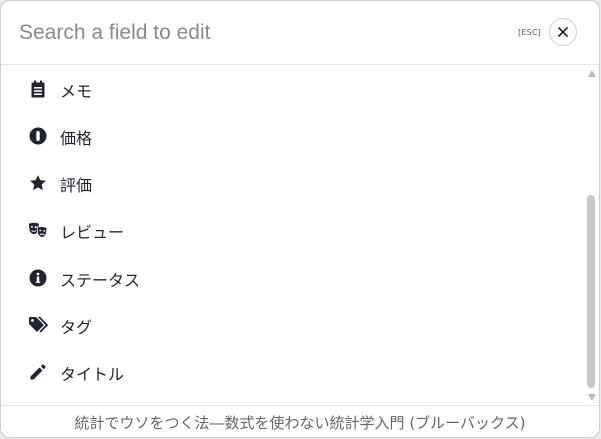  Describe the element at coordinates (292, 324) in the screenshot. I see `field-item-tags: タグ` at that location.